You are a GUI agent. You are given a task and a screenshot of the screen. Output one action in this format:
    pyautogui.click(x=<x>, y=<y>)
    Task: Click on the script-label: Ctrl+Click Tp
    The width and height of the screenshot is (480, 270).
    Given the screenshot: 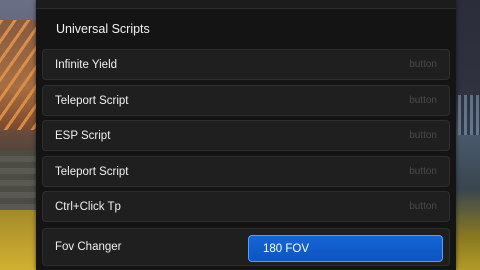 What is the action you would take?
    pyautogui.click(x=88, y=206)
    